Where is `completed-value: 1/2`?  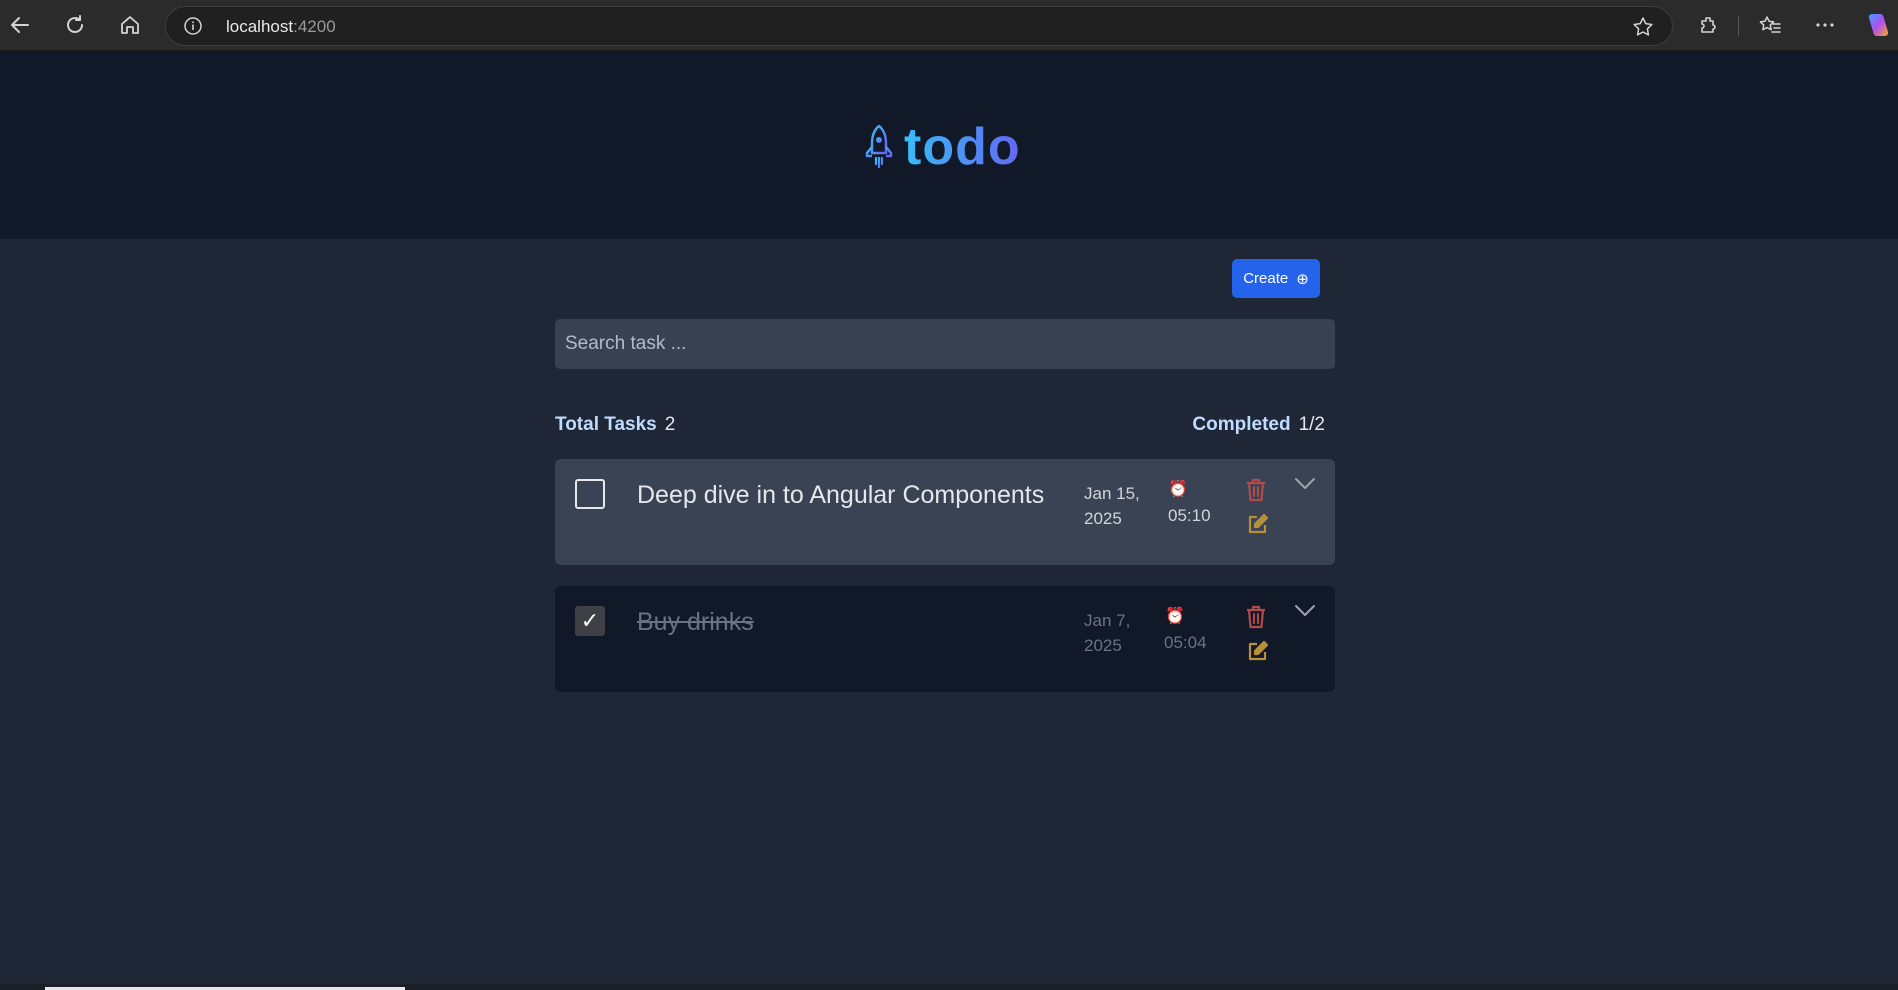
completed-value: 1/2 is located at coordinates (1311, 424).